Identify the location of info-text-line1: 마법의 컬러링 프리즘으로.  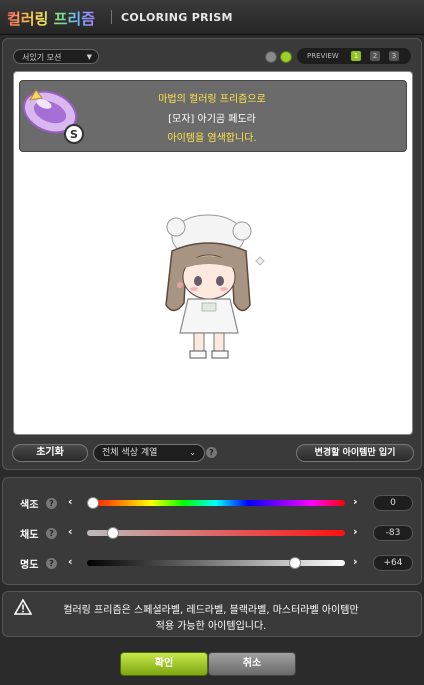
(212, 99).